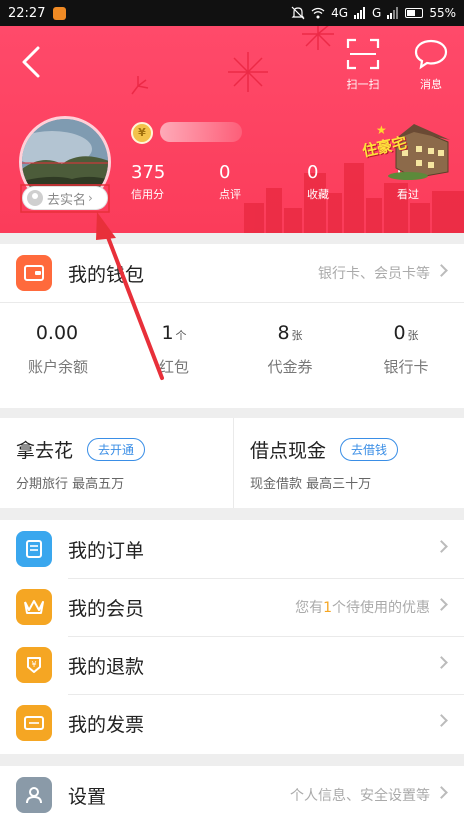 The width and height of the screenshot is (464, 826). I want to click on member-level-icon: ¥, so click(142, 133).